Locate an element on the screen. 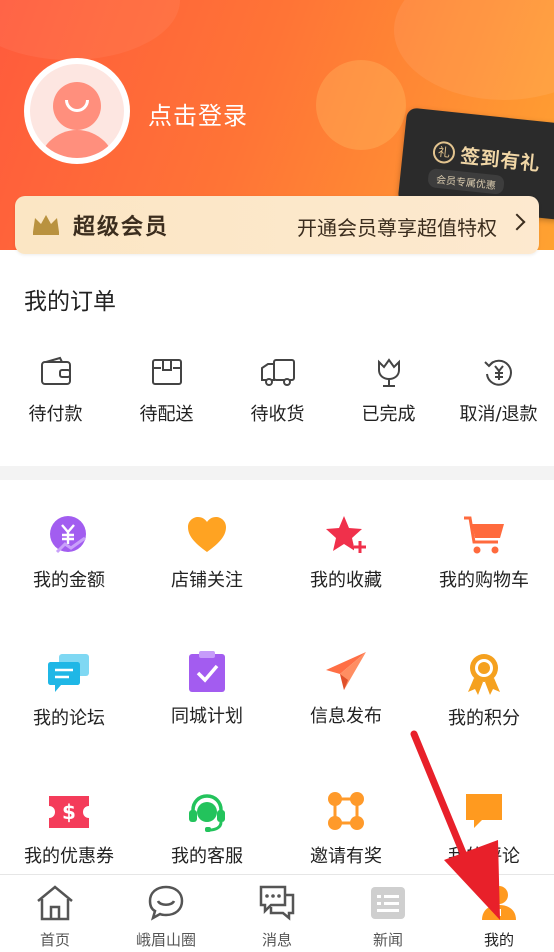 The width and height of the screenshot is (554, 952). truck-icon is located at coordinates (277, 372).